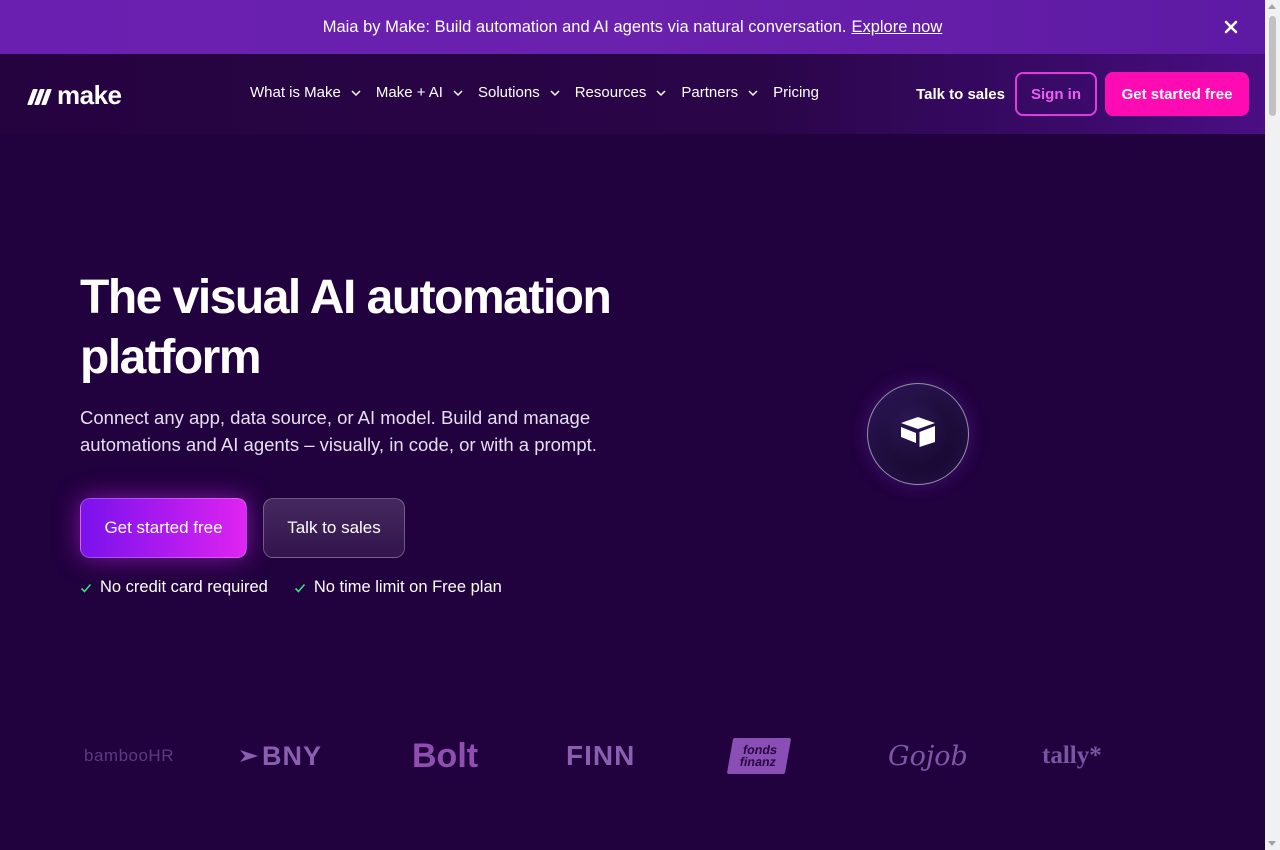 The height and width of the screenshot is (850, 1280). I want to click on menu-pricing: Pricing, so click(796, 92).